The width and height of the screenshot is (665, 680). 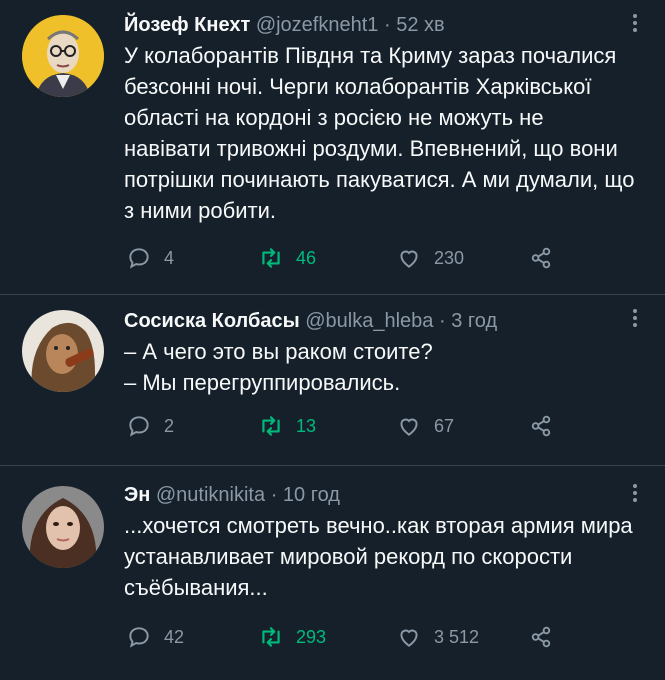 I want to click on reply-count: 2, so click(x=169, y=425).